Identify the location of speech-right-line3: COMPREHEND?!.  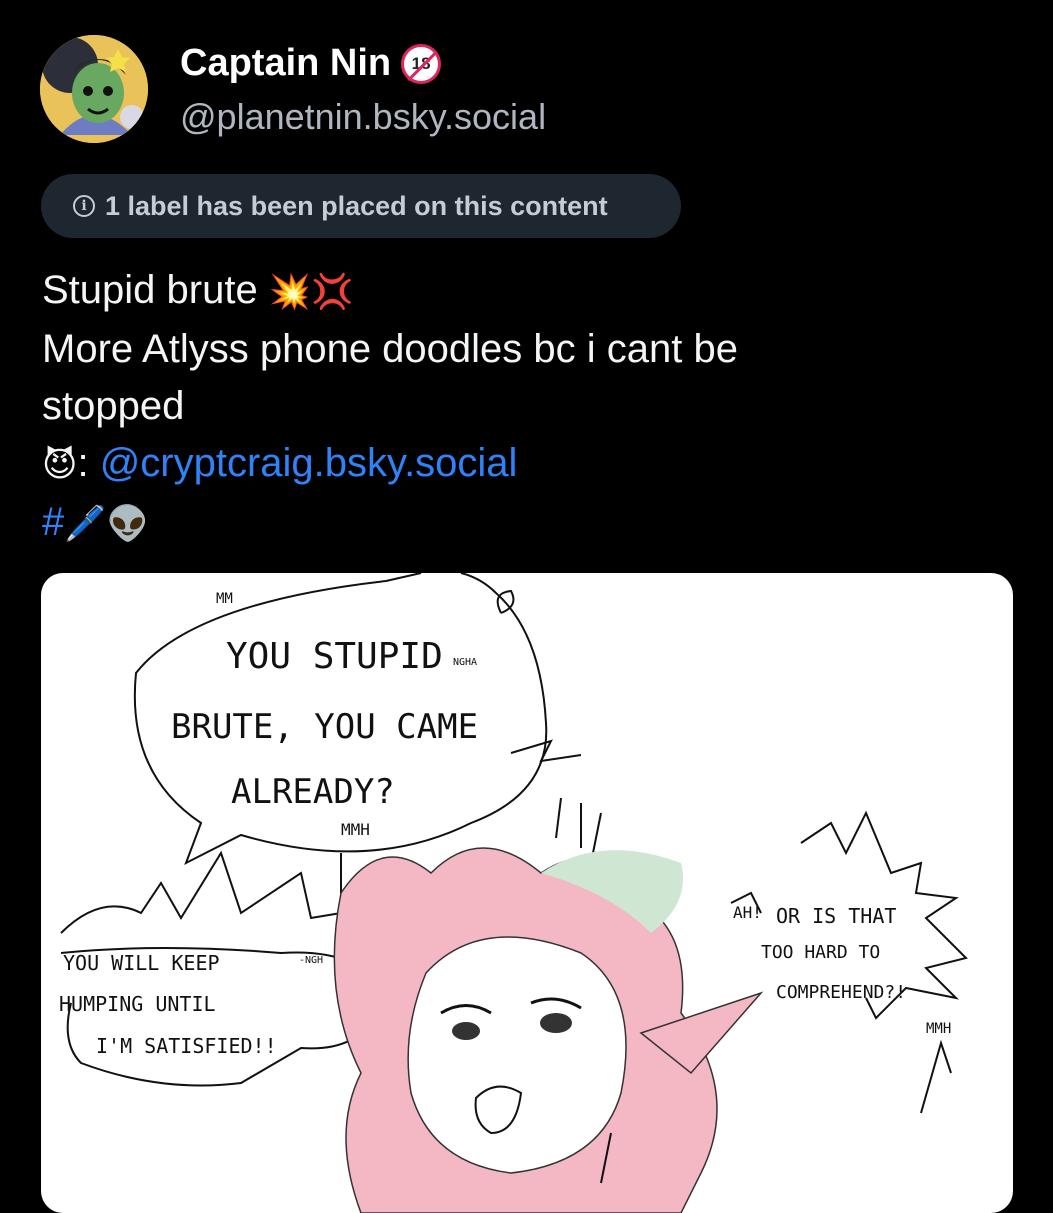
(841, 992).